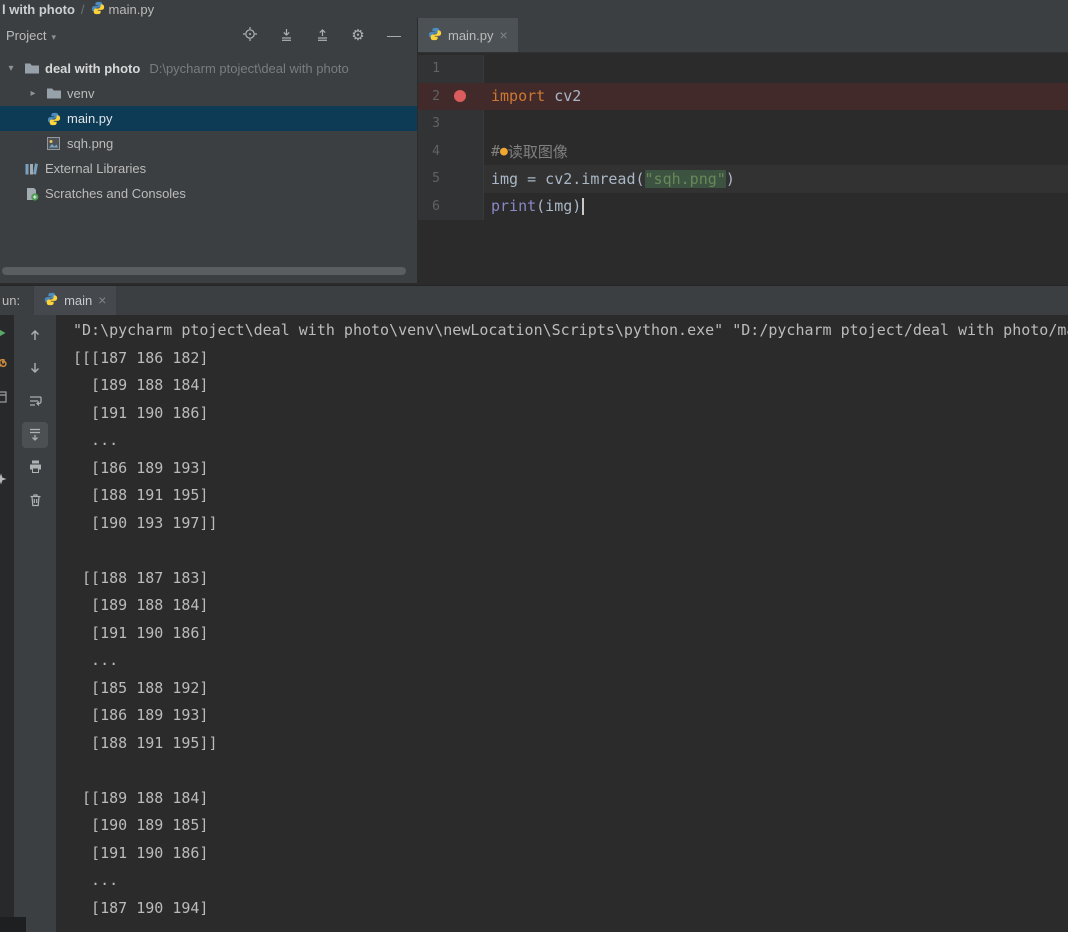  I want to click on tree-item-label: venv, so click(81, 93).